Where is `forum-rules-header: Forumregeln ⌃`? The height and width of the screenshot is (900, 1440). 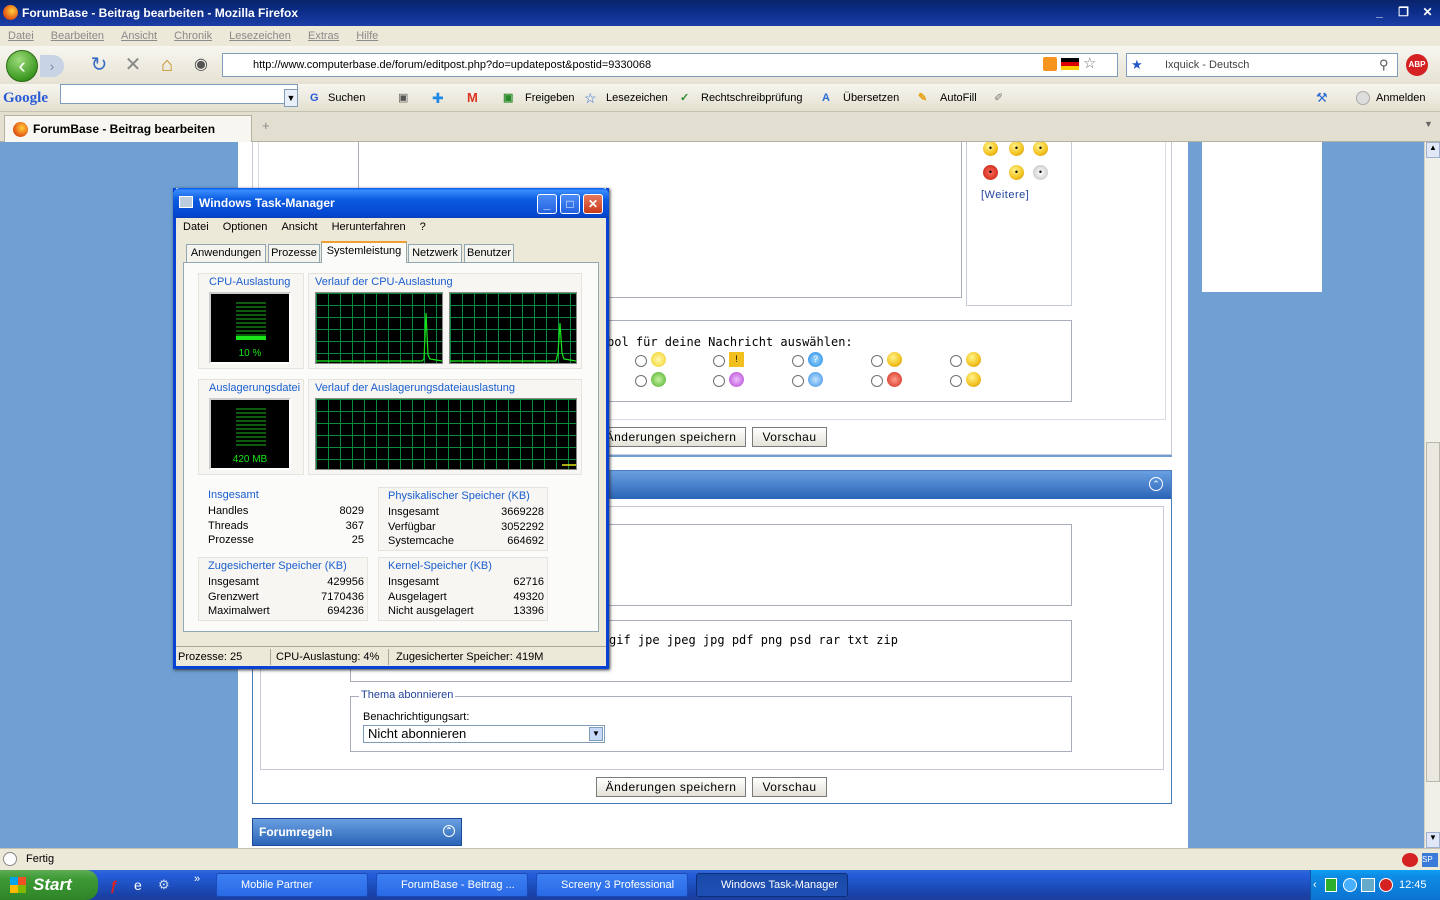 forum-rules-header: Forumregeln ⌃ is located at coordinates (357, 832).